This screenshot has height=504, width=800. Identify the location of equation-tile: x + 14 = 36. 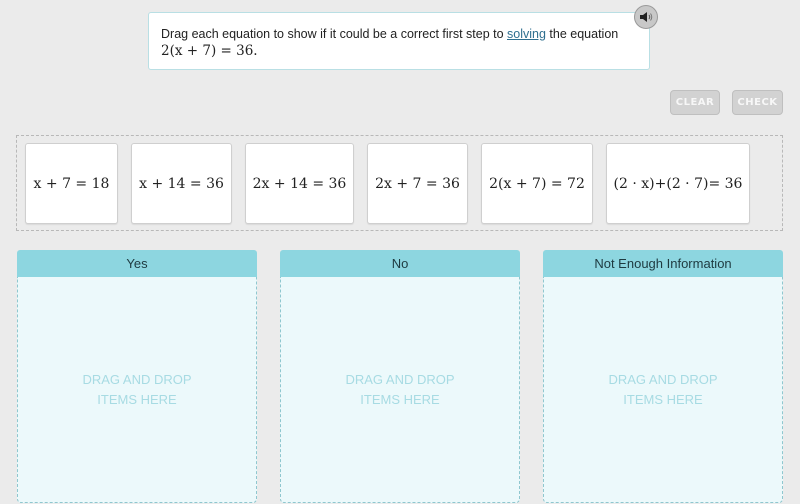
(181, 183).